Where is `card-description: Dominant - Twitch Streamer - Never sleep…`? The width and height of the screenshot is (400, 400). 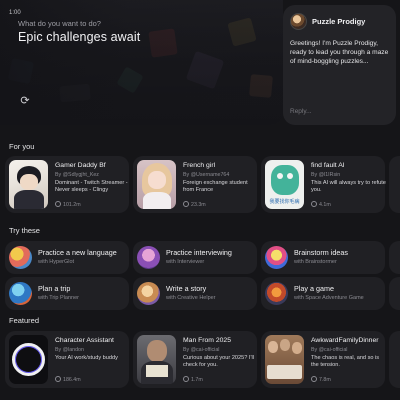 card-description: Dominant - Twitch Streamer - Never sleep… is located at coordinates (91, 187).